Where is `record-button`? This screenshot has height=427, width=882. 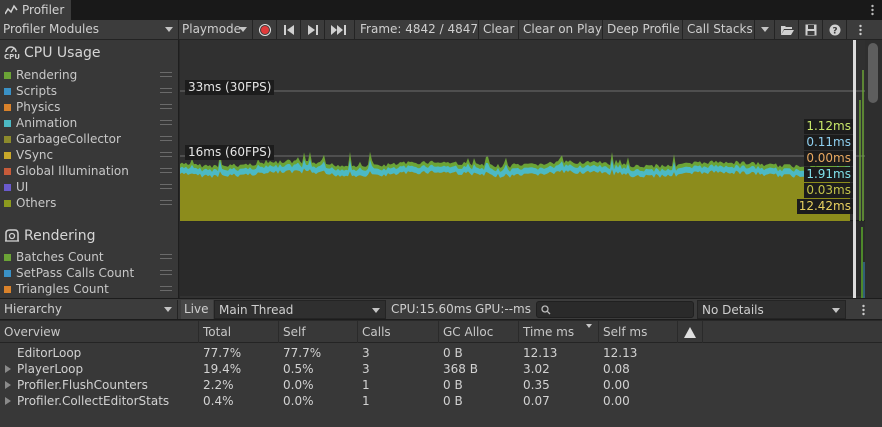 record-button is located at coordinates (265, 29).